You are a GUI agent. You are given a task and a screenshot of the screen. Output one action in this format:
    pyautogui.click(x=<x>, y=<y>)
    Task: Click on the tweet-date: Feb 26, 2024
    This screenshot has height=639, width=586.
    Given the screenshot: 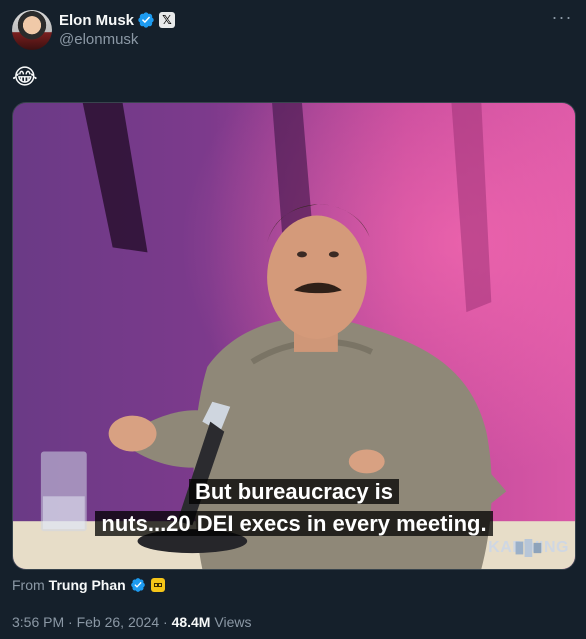 What is the action you would take?
    pyautogui.click(x=118, y=622)
    